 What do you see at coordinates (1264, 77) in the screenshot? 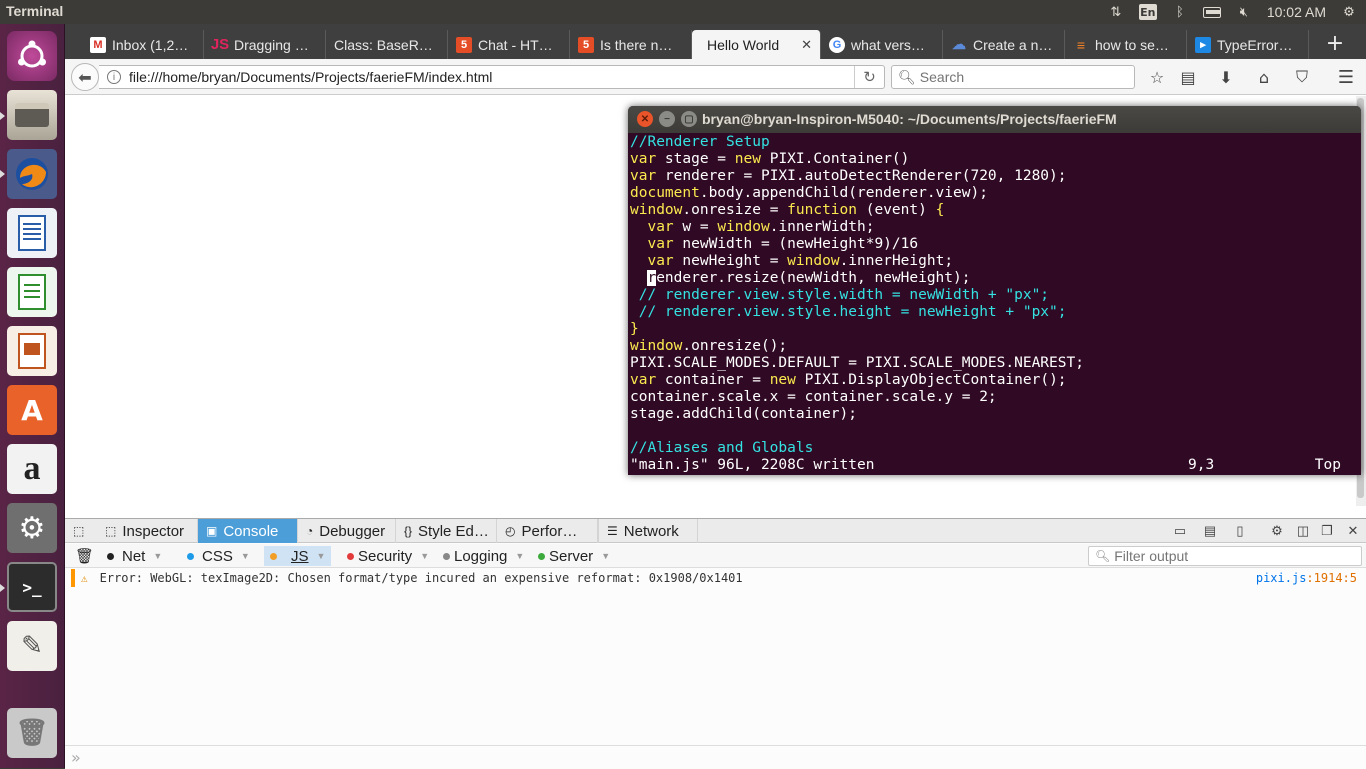
I see `home-icon: ⌂` at bounding box center [1264, 77].